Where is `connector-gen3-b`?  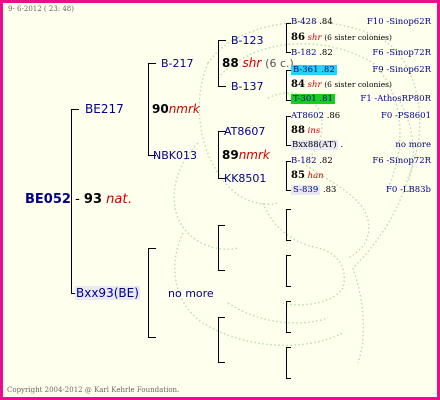
connector-gen3-b is located at coordinates (218, 155).